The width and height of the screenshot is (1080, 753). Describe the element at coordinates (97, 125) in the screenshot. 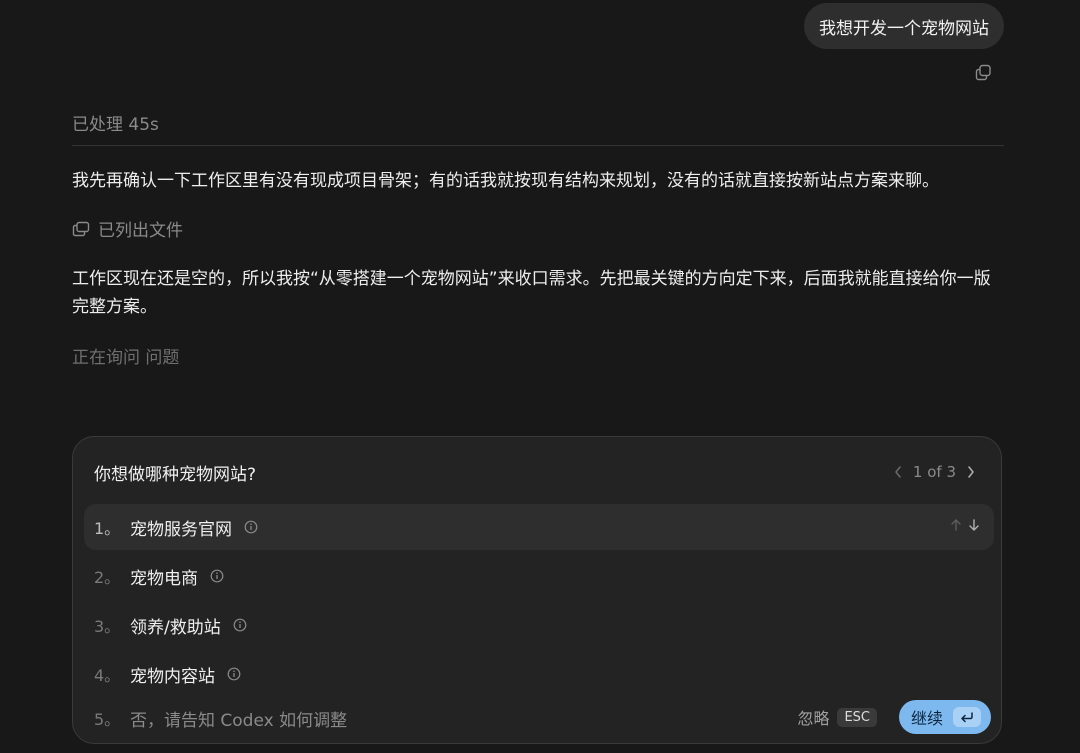

I see `processed-label: 已处理` at that location.